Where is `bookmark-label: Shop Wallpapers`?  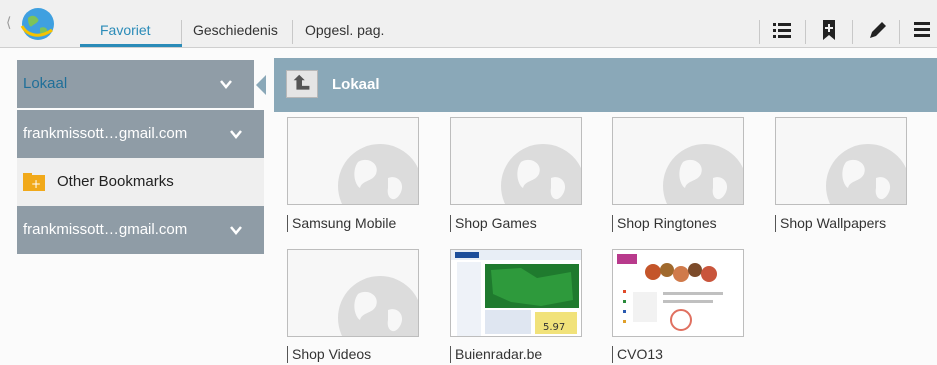
bookmark-label: Shop Wallpapers is located at coordinates (852, 223).